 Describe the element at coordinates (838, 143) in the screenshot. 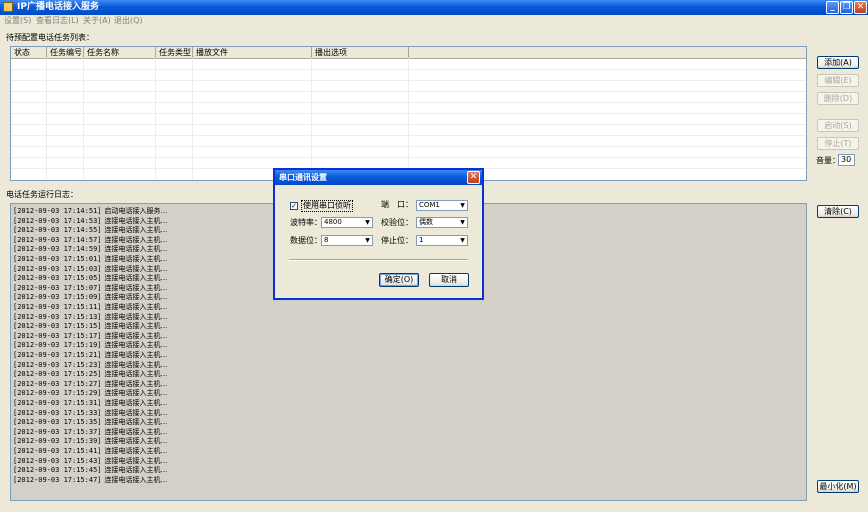

I see `stop-button: 停止(T)` at that location.